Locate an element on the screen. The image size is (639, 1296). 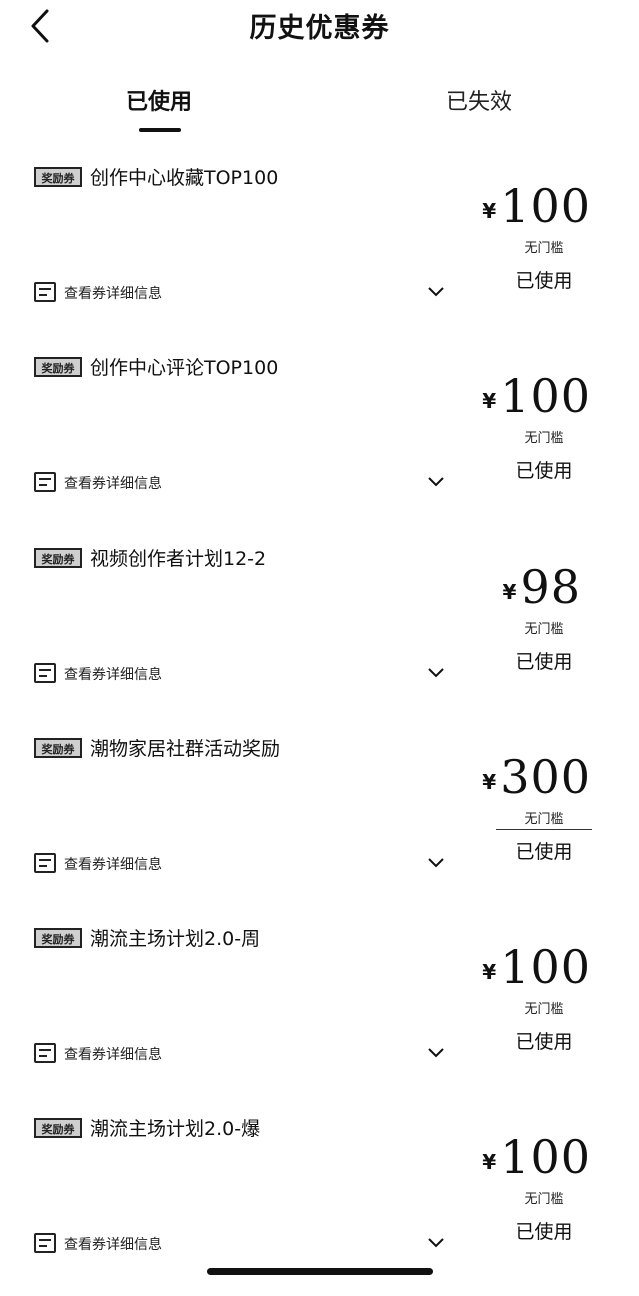
home-indicator is located at coordinates (320, 1271).